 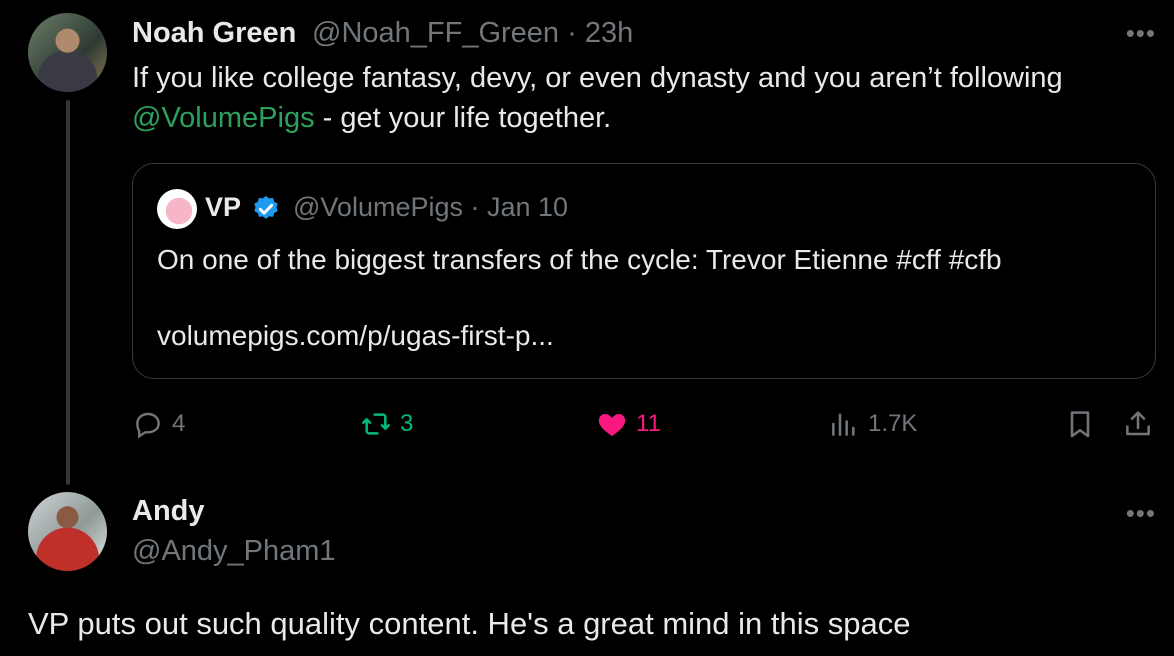 What do you see at coordinates (223, 207) in the screenshot?
I see `quoted-author-name: VP` at bounding box center [223, 207].